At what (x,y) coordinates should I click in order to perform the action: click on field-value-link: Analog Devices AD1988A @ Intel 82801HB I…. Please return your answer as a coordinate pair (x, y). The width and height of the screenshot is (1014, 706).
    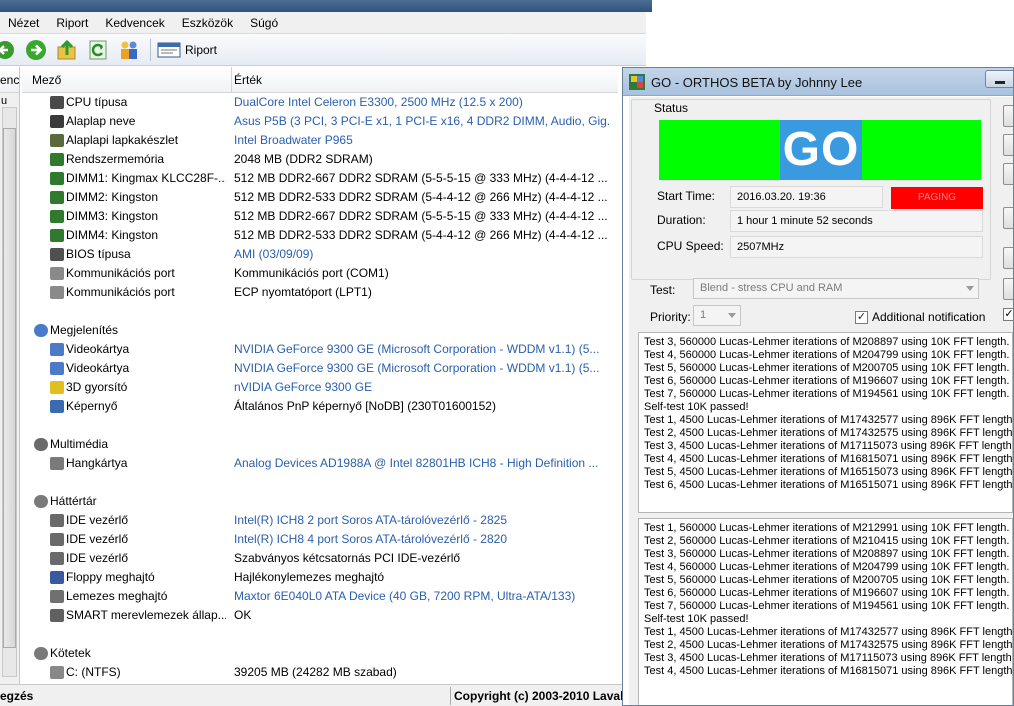
    Looking at the image, I should click on (422, 463).